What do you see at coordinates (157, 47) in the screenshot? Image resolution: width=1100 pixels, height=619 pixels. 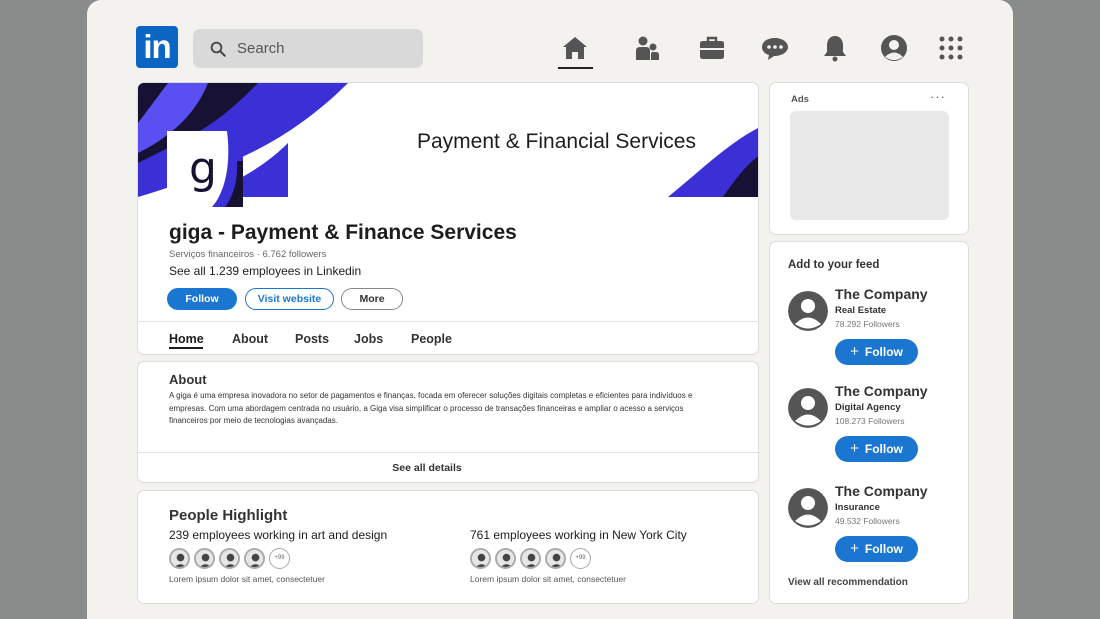 I see `linkedin-logo: in` at bounding box center [157, 47].